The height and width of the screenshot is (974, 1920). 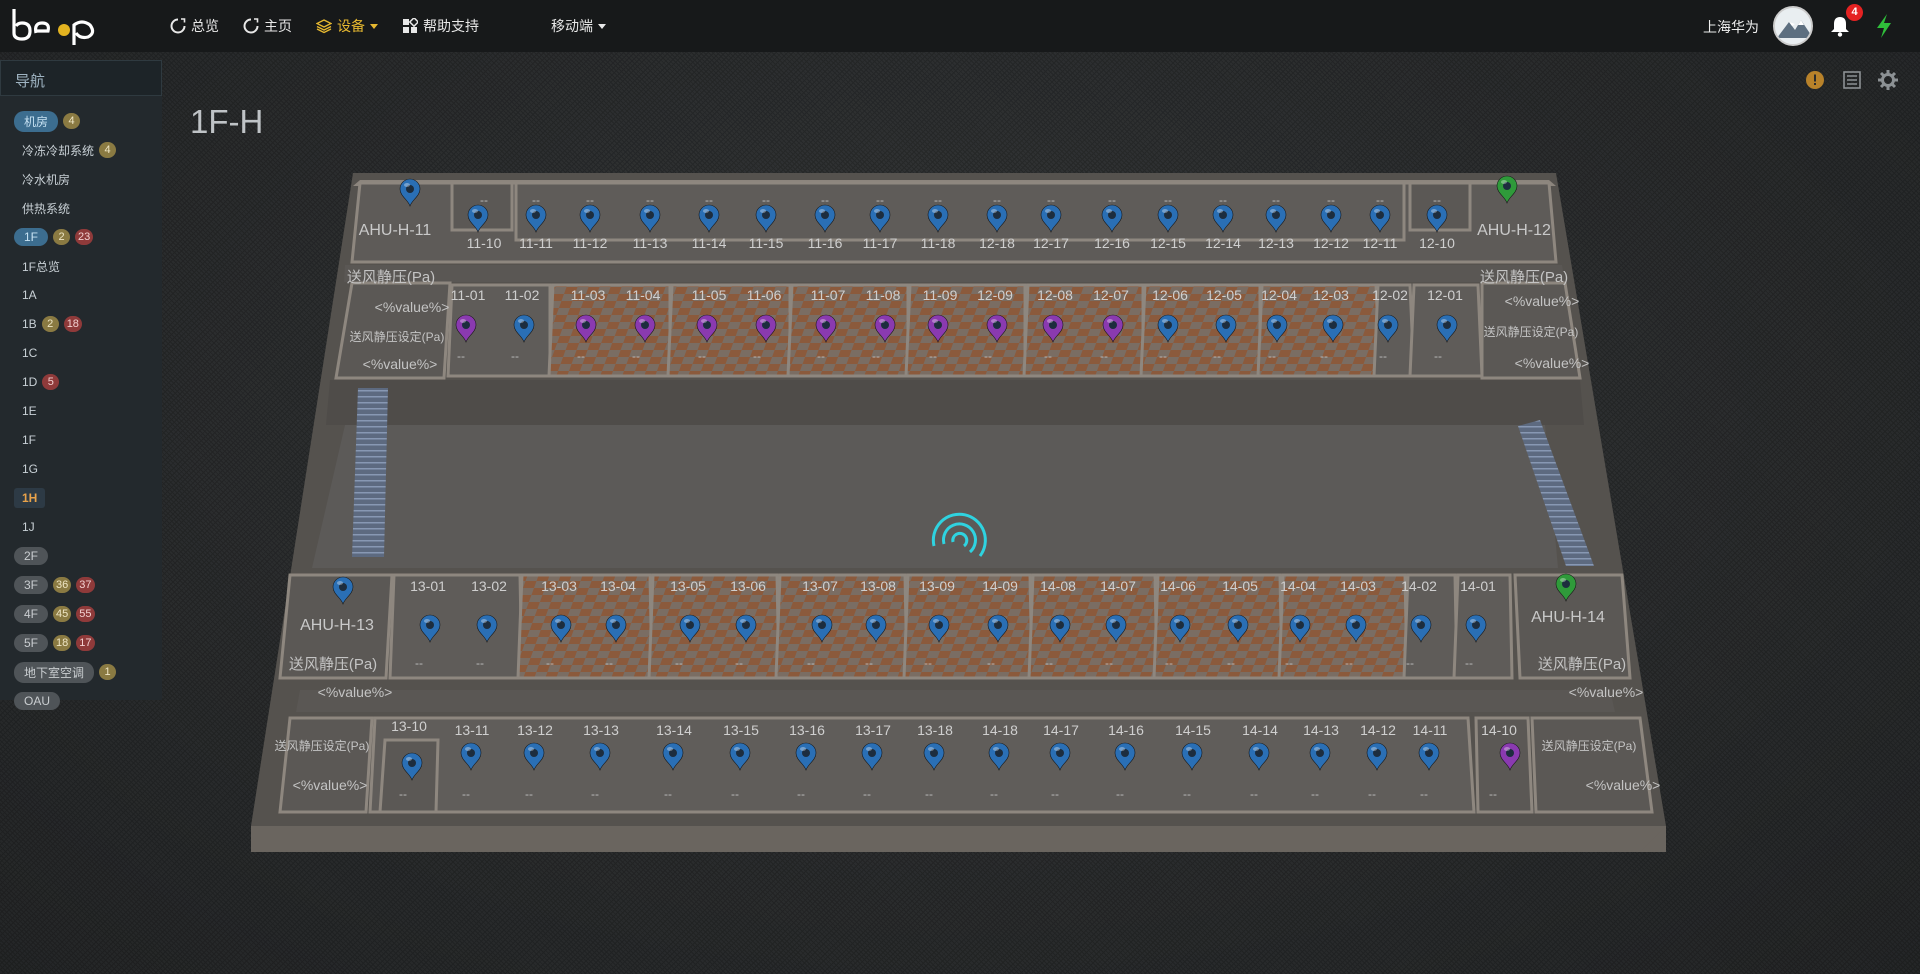 I want to click on sidebar-item: 供热系统, so click(x=46, y=208).